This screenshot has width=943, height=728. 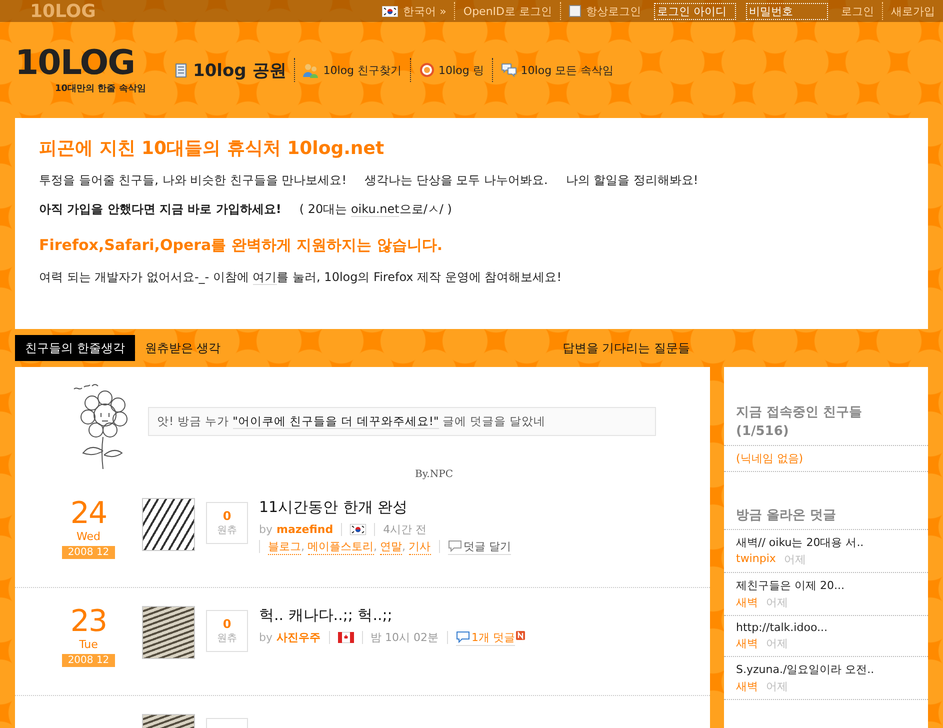 What do you see at coordinates (424, 11) in the screenshot?
I see `language-label: 한국어 »` at bounding box center [424, 11].